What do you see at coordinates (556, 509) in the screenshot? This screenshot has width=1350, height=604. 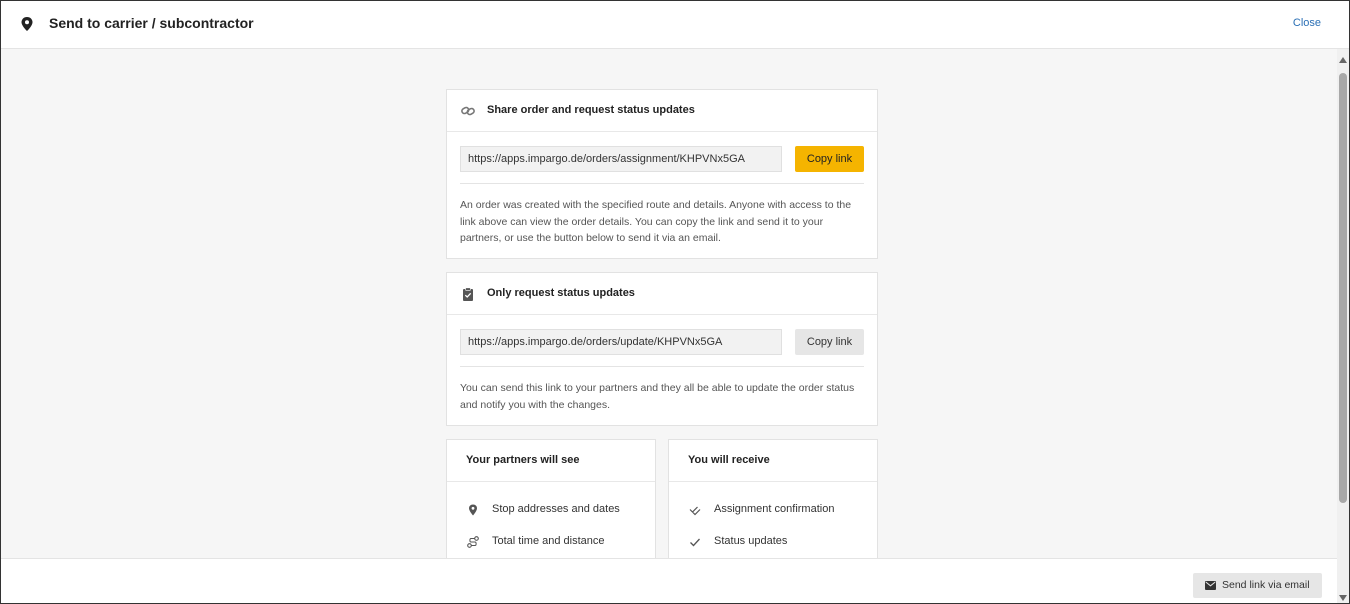 I see `feature-label: Stop addresses and dates` at bounding box center [556, 509].